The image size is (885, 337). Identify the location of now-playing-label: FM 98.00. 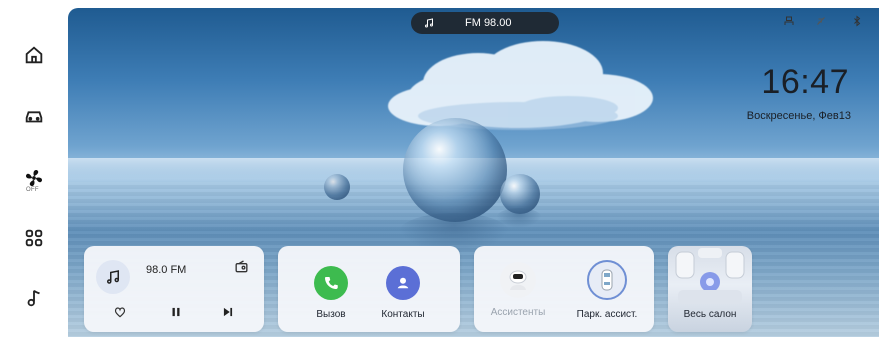
(488, 23).